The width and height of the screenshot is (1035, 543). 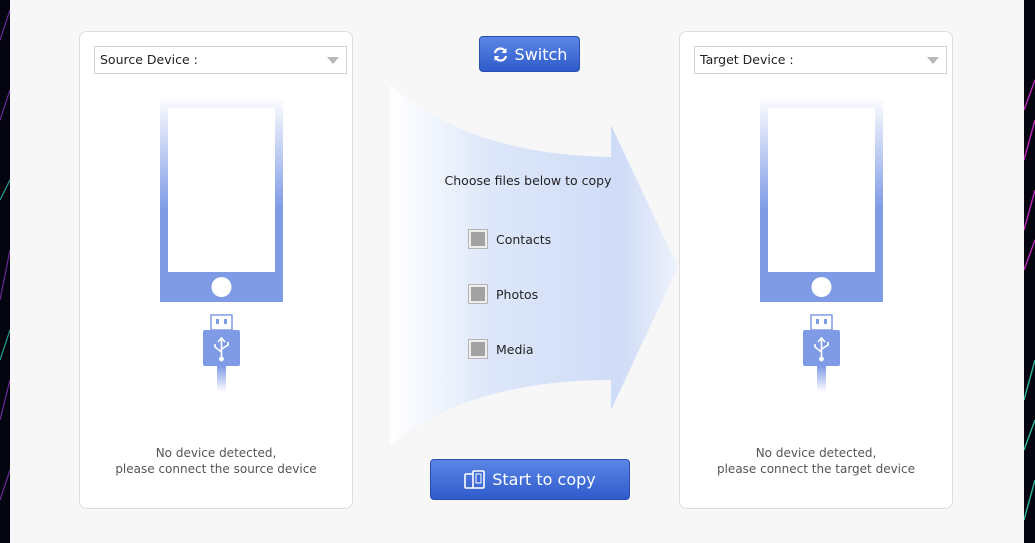 I want to click on target-status-line1: No device detected,, so click(x=816, y=453).